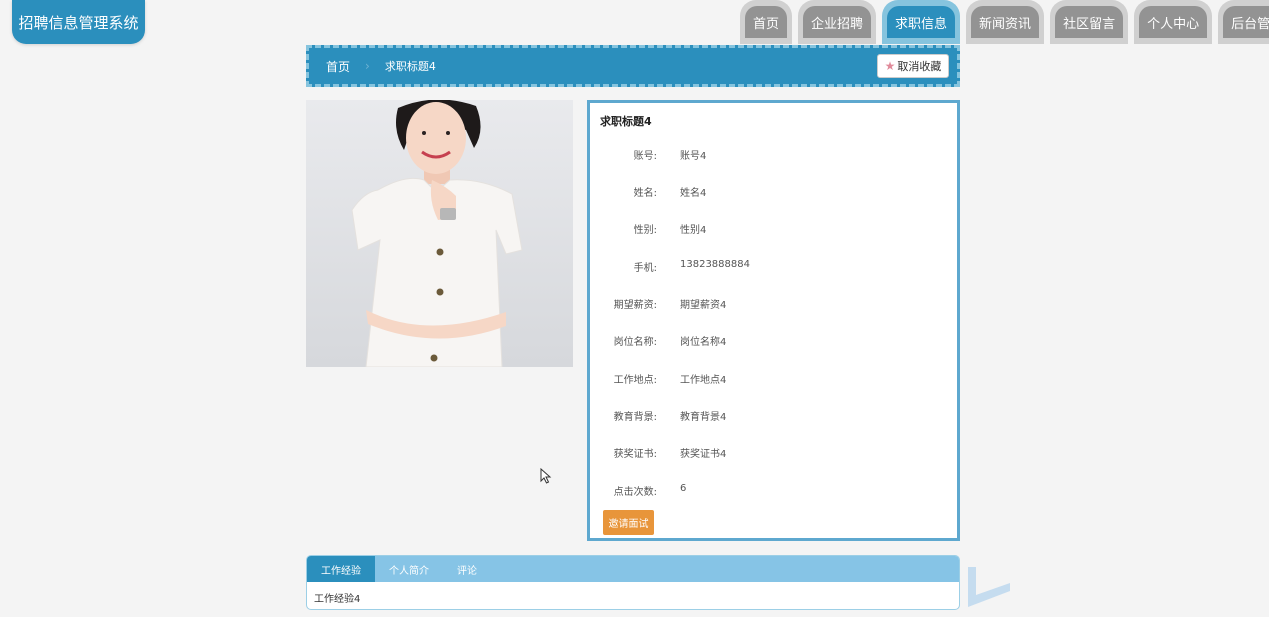  I want to click on field-value: 获奖证书4, so click(703, 454).